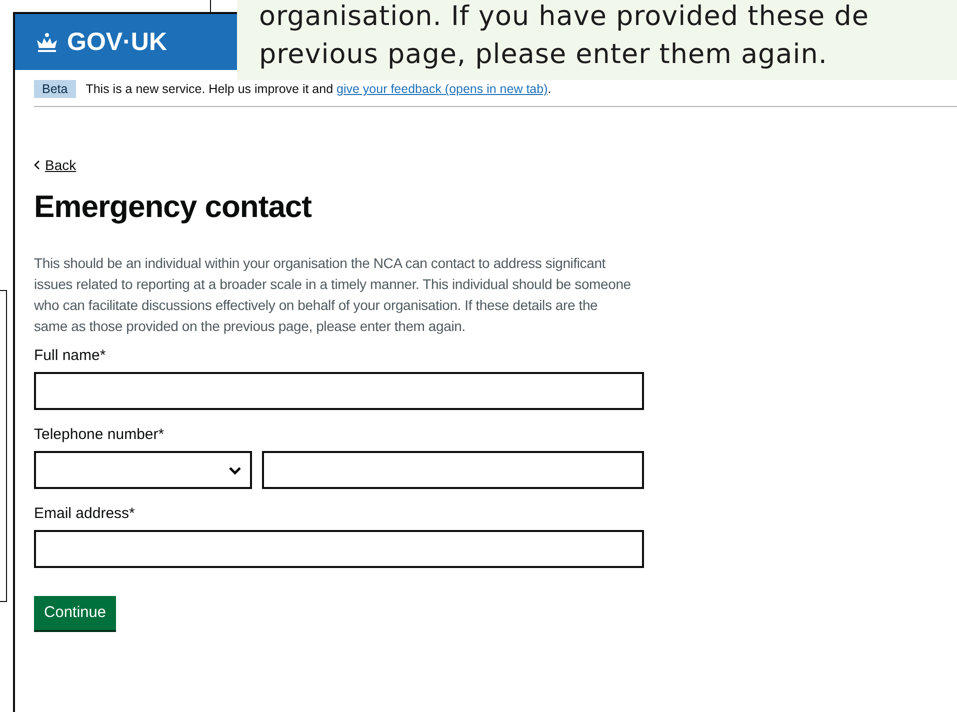 The image size is (957, 712). I want to click on callout-text: previous page, please enter them again., so click(543, 55).